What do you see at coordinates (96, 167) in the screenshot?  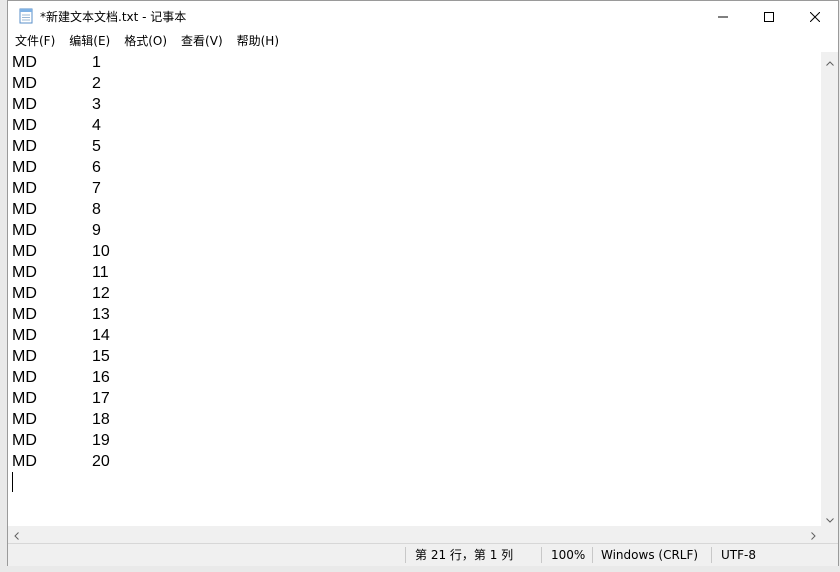 I see `line-number: 6` at bounding box center [96, 167].